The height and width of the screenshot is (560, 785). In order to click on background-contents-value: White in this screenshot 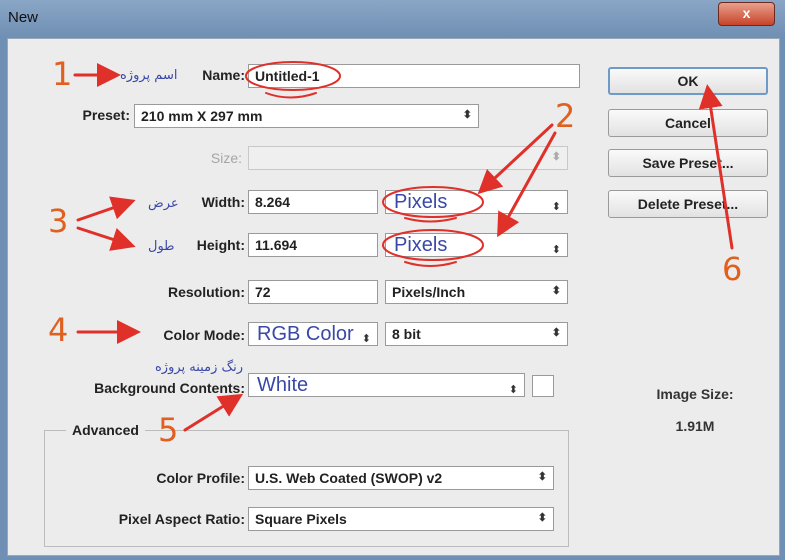, I will do `click(283, 385)`.